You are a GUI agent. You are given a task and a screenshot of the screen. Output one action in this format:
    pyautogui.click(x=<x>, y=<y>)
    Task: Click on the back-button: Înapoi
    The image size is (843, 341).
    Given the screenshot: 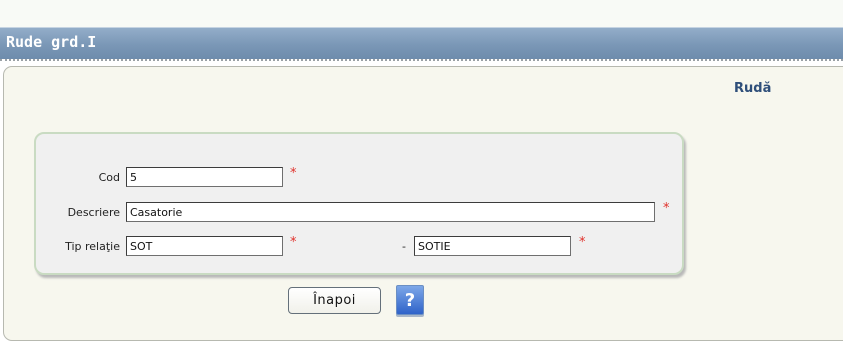 What is the action you would take?
    pyautogui.click(x=334, y=300)
    